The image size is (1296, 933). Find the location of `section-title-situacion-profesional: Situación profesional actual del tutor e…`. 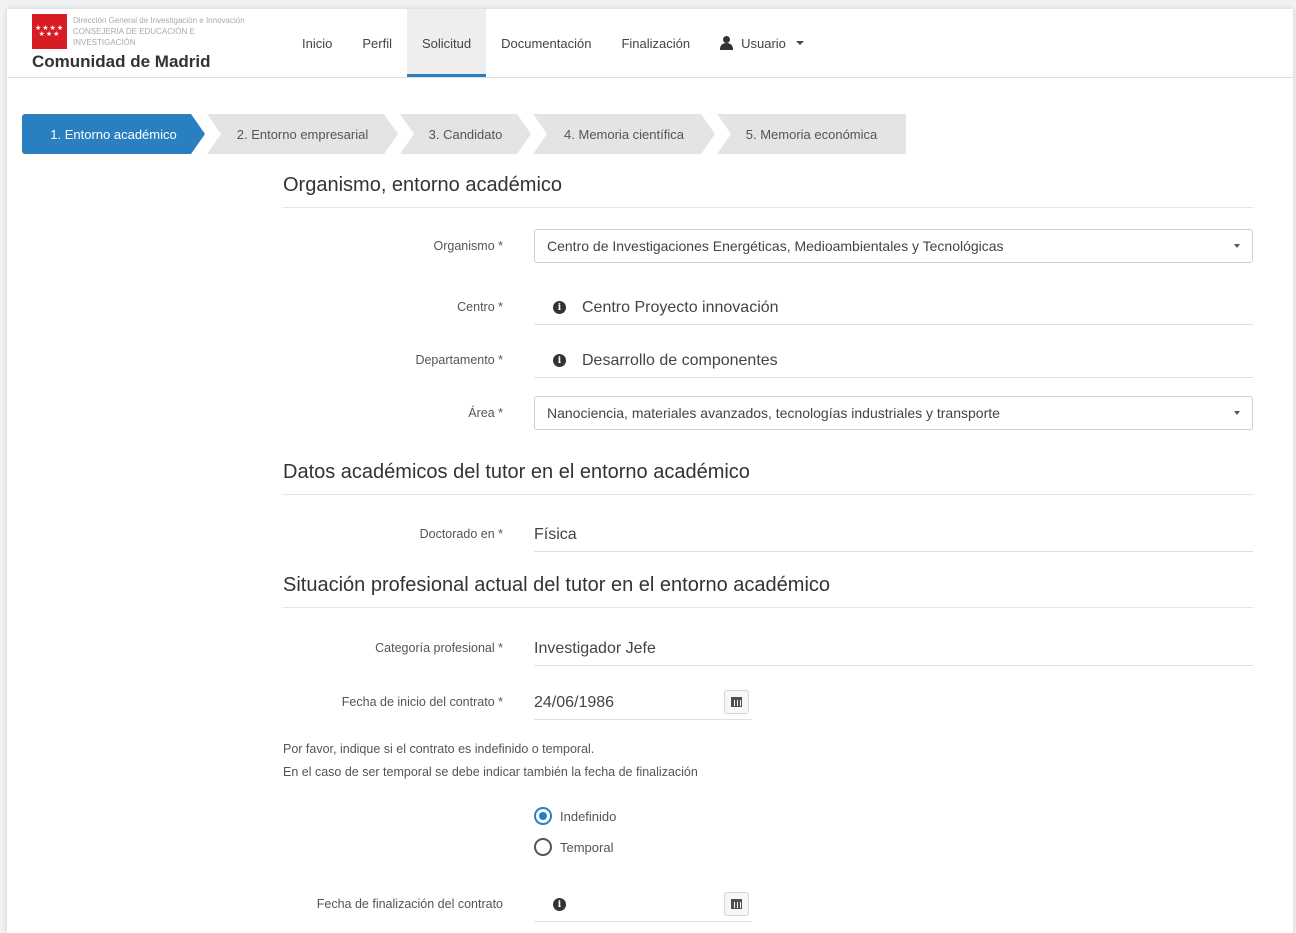

section-title-situacion-profesional: Situación profesional actual del tutor e… is located at coordinates (768, 591).